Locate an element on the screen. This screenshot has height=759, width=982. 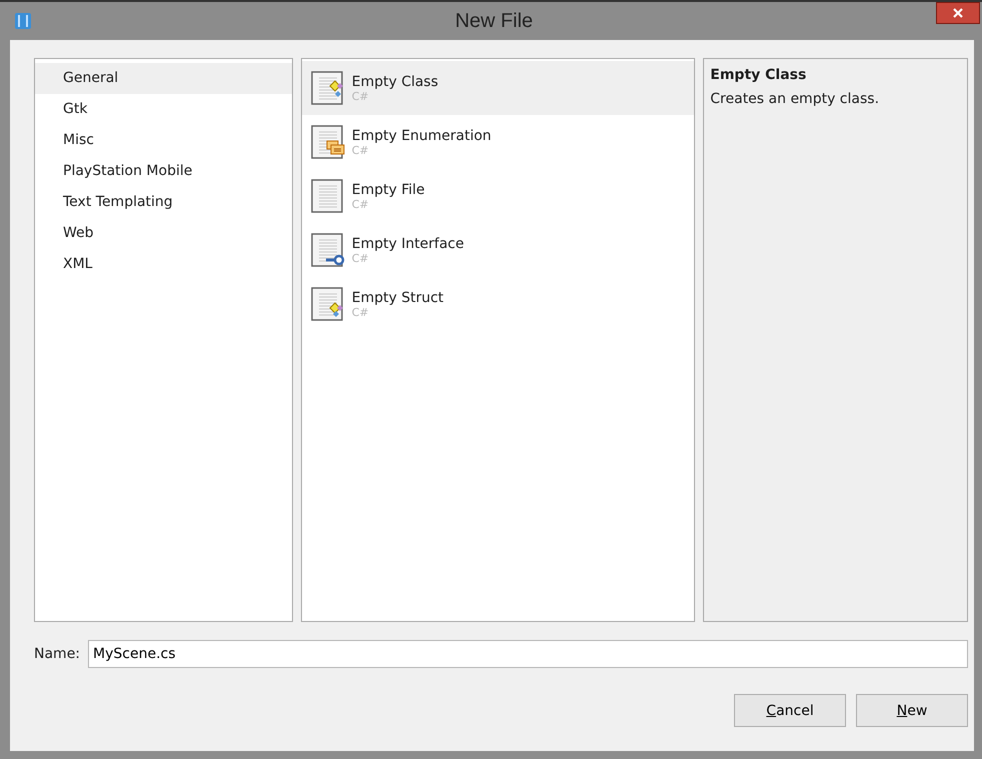
category-item: Gtk is located at coordinates (163, 109).